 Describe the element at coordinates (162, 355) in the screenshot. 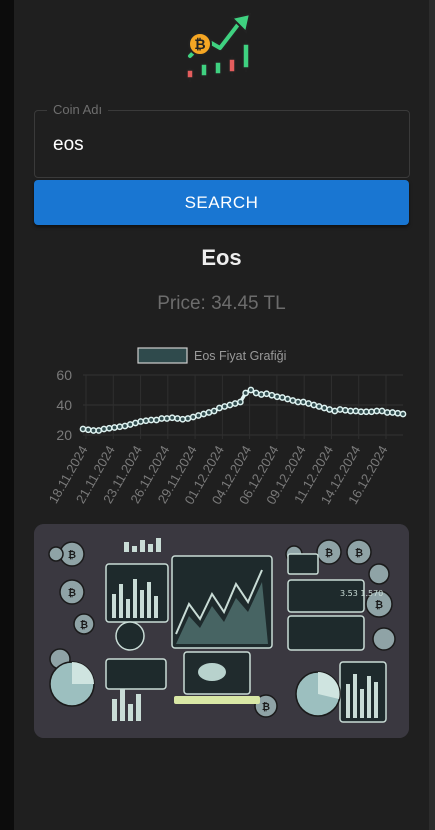

I see `legend-swatch` at that location.